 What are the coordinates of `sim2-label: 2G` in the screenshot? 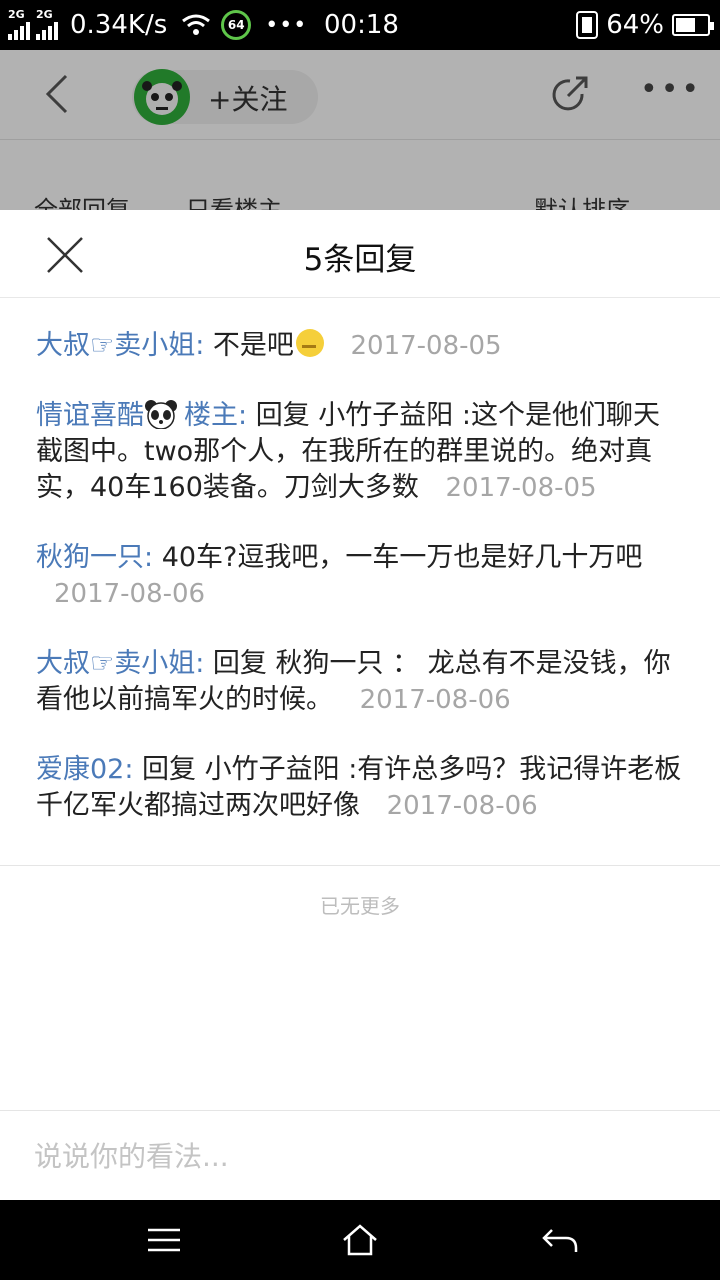 It's located at (44, 14).